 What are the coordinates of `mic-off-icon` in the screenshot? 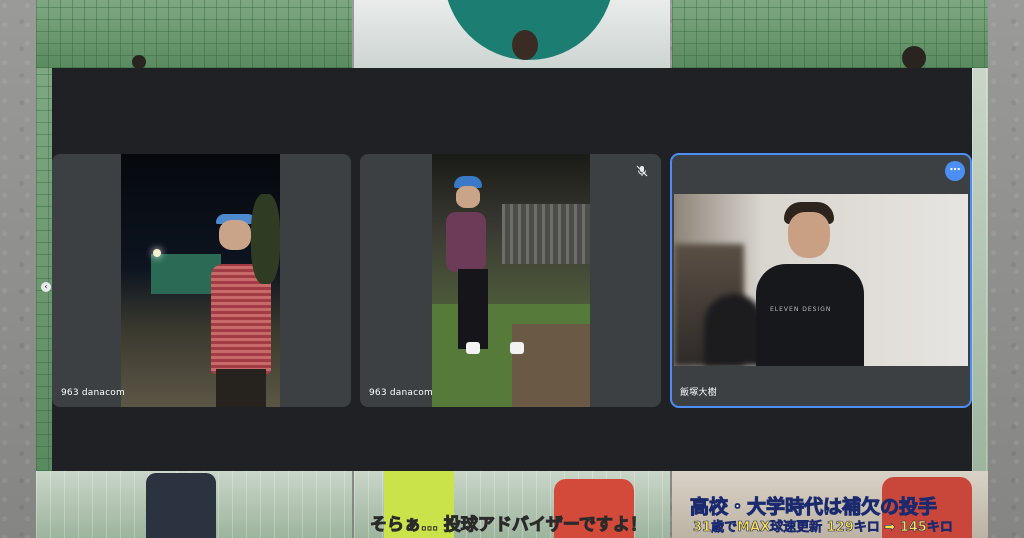 It's located at (642, 171).